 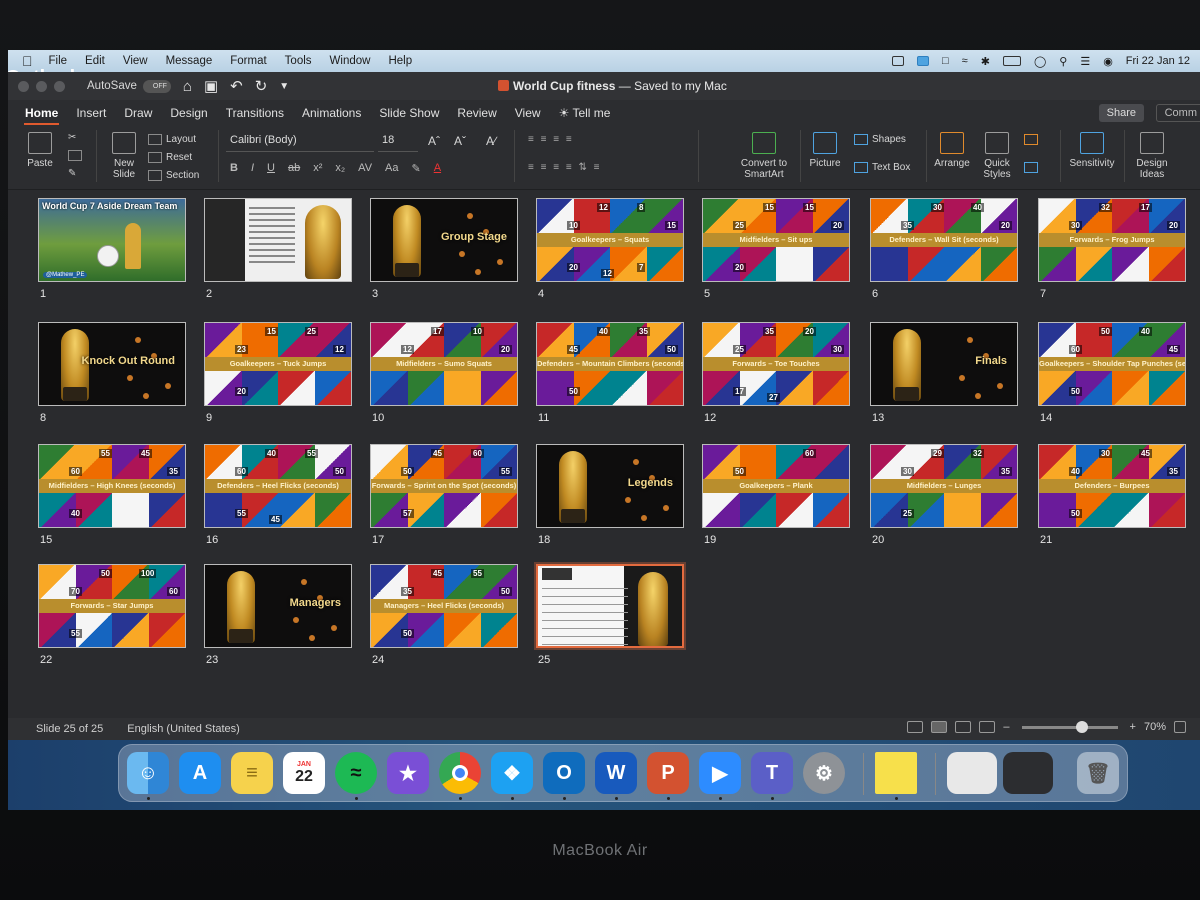 What do you see at coordinates (460, 773) in the screenshot?
I see `chrome-icon` at bounding box center [460, 773].